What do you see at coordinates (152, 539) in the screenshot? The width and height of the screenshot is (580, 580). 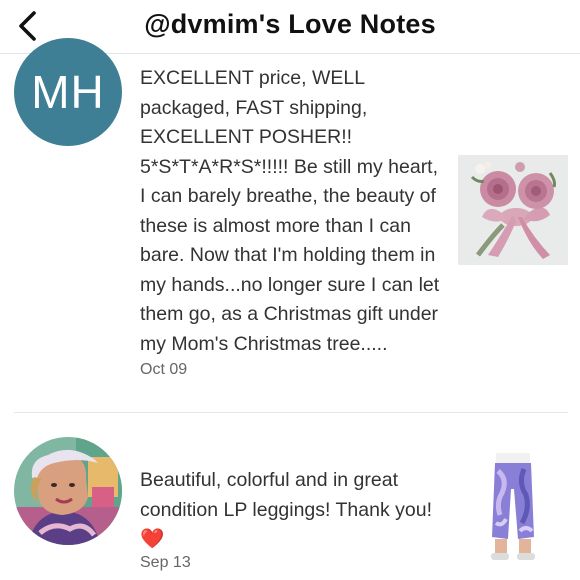 I see `heart-icon: ❤️` at bounding box center [152, 539].